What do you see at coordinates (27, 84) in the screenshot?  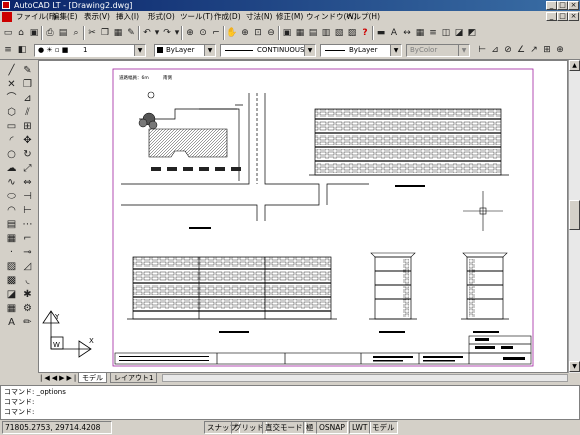 I see `copy-object-icon: ❐` at bounding box center [27, 84].